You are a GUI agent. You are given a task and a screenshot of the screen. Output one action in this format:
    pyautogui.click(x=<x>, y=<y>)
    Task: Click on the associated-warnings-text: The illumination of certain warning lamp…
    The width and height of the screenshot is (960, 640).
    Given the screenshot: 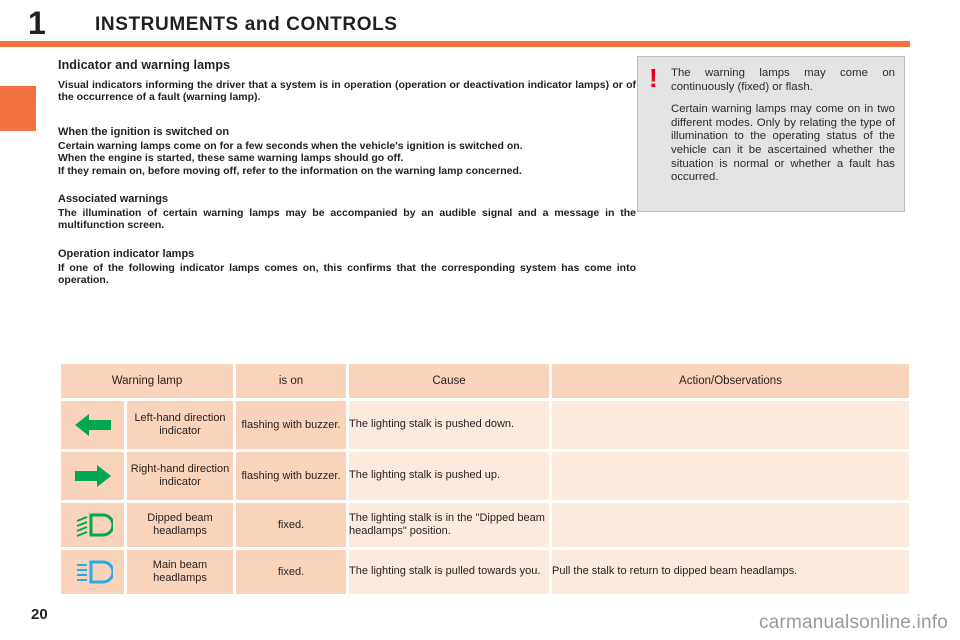 What is the action you would take?
    pyautogui.click(x=347, y=219)
    